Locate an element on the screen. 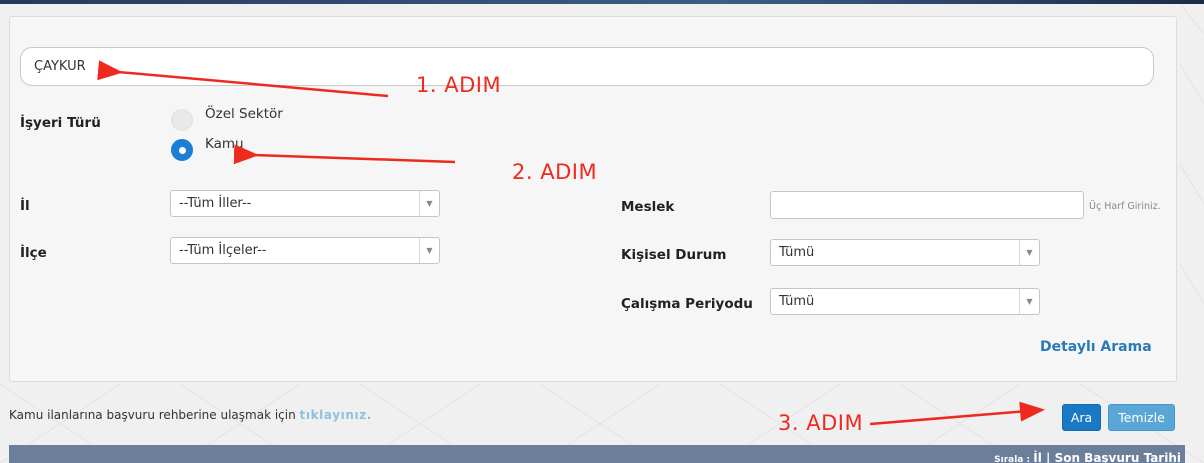 This screenshot has width=1204, height=463. annotation-step1: 1. ADIM is located at coordinates (459, 85).